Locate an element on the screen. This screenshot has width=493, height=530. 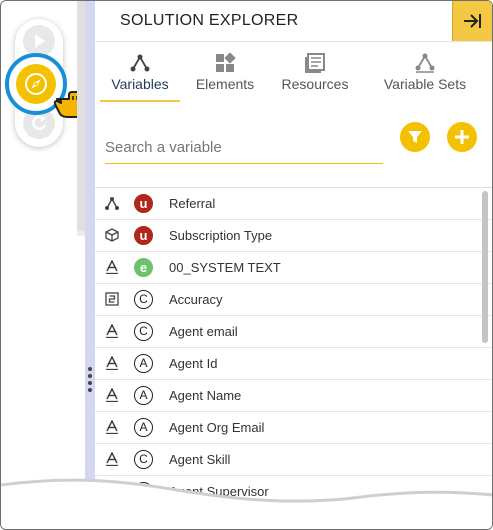
tab-variable-sets: Variable Sets is located at coordinates (425, 71).